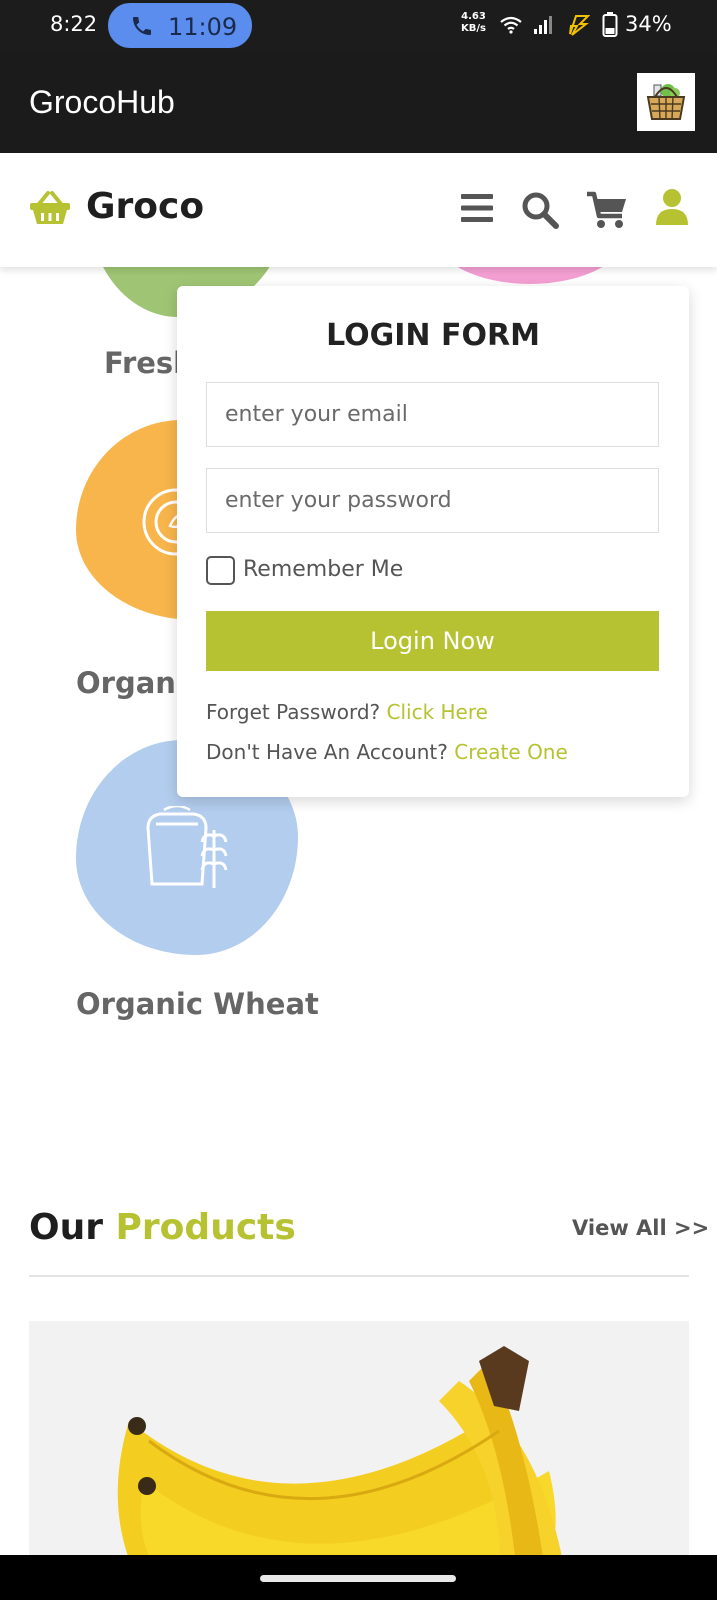  What do you see at coordinates (203, 27) in the screenshot?
I see `call-duration: 11:09` at bounding box center [203, 27].